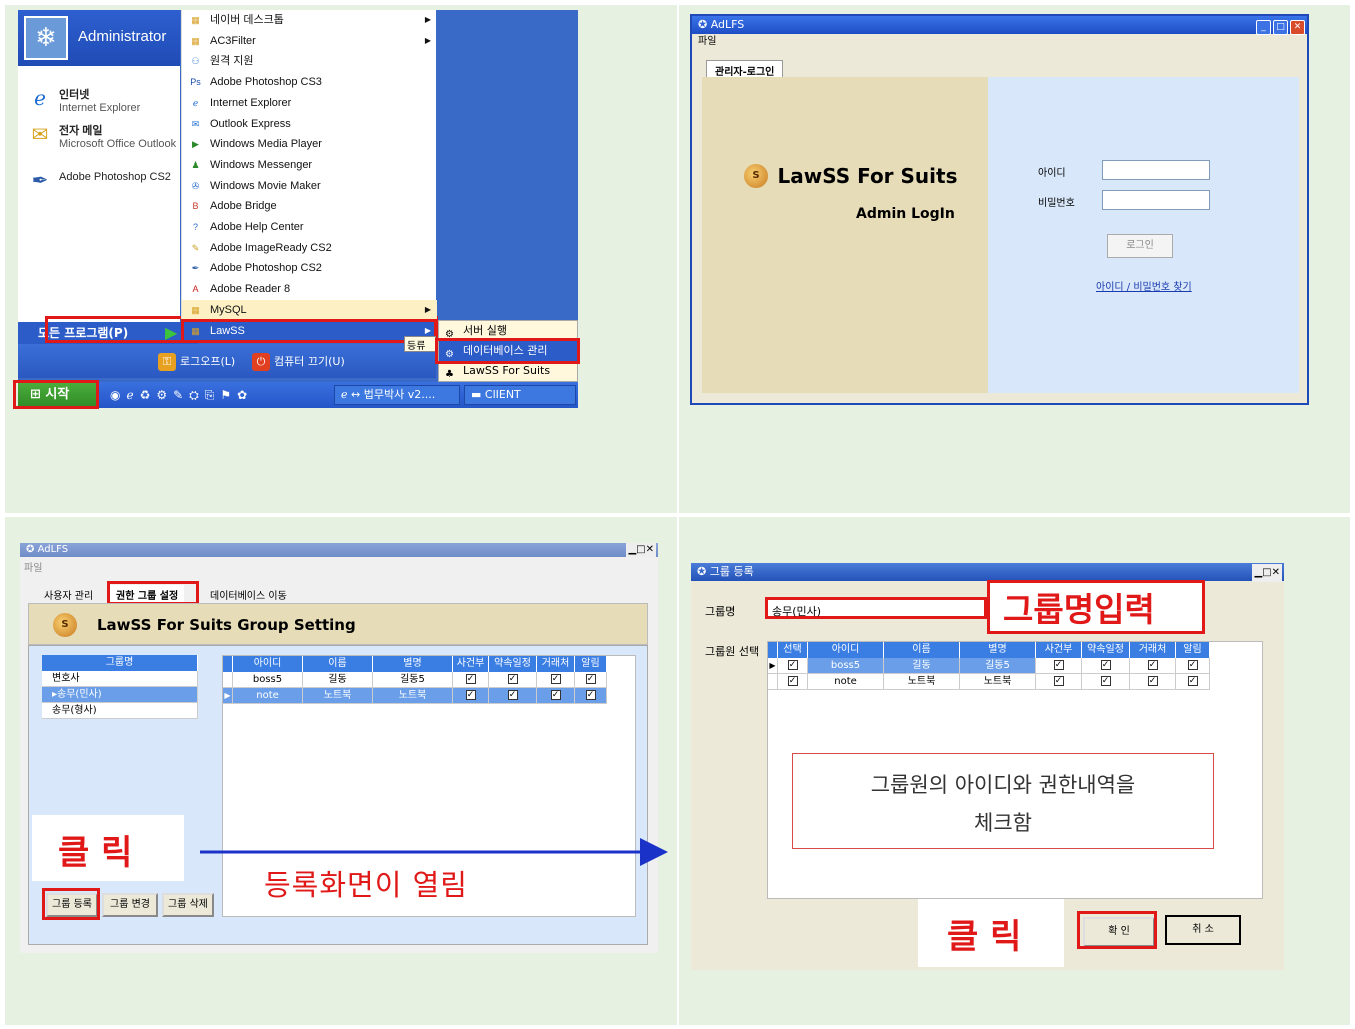 The image size is (1355, 1029). I want to click on pinned-item-internet: ℯ 인터넷 Internet Explorer, so click(103, 100).